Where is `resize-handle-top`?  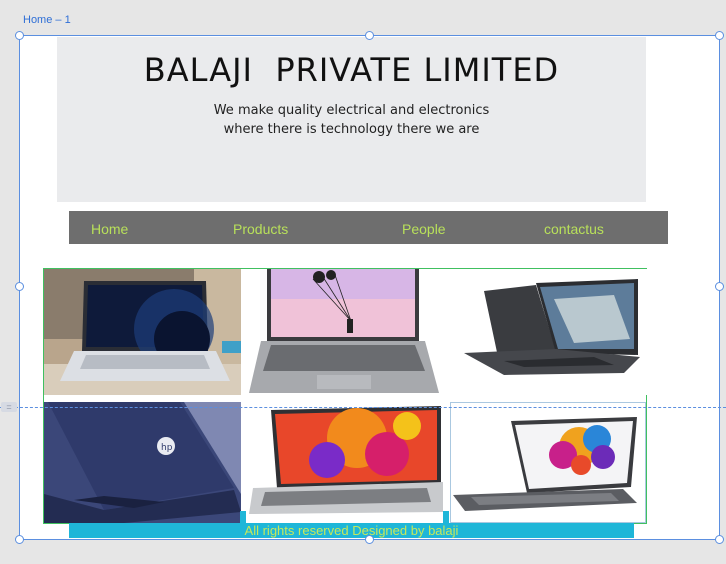
resize-handle-top is located at coordinates (369, 35).